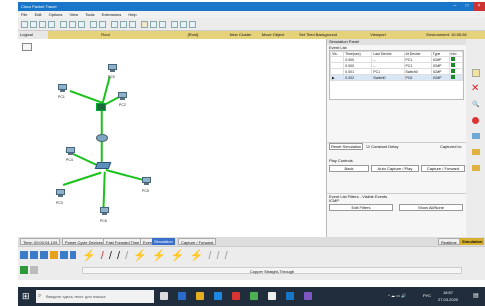 Image resolution: width=485 pixels, height=306 pixels. I want to click on network-info-icon, so click(174, 24).